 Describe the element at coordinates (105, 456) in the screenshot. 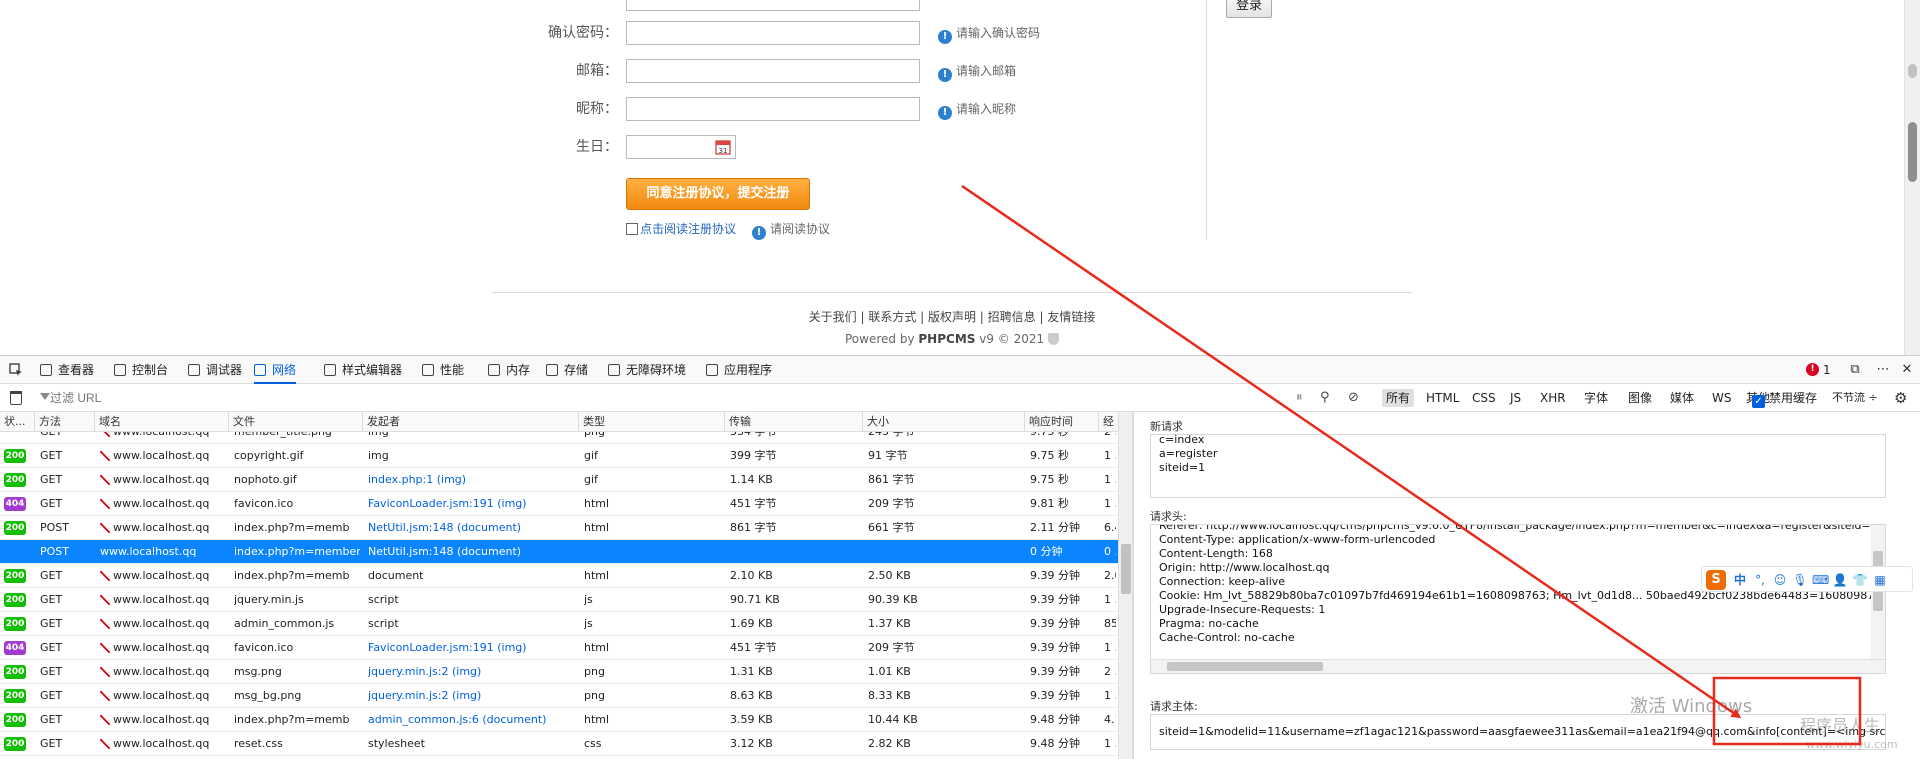

I see `insecure-lock-icon` at that location.